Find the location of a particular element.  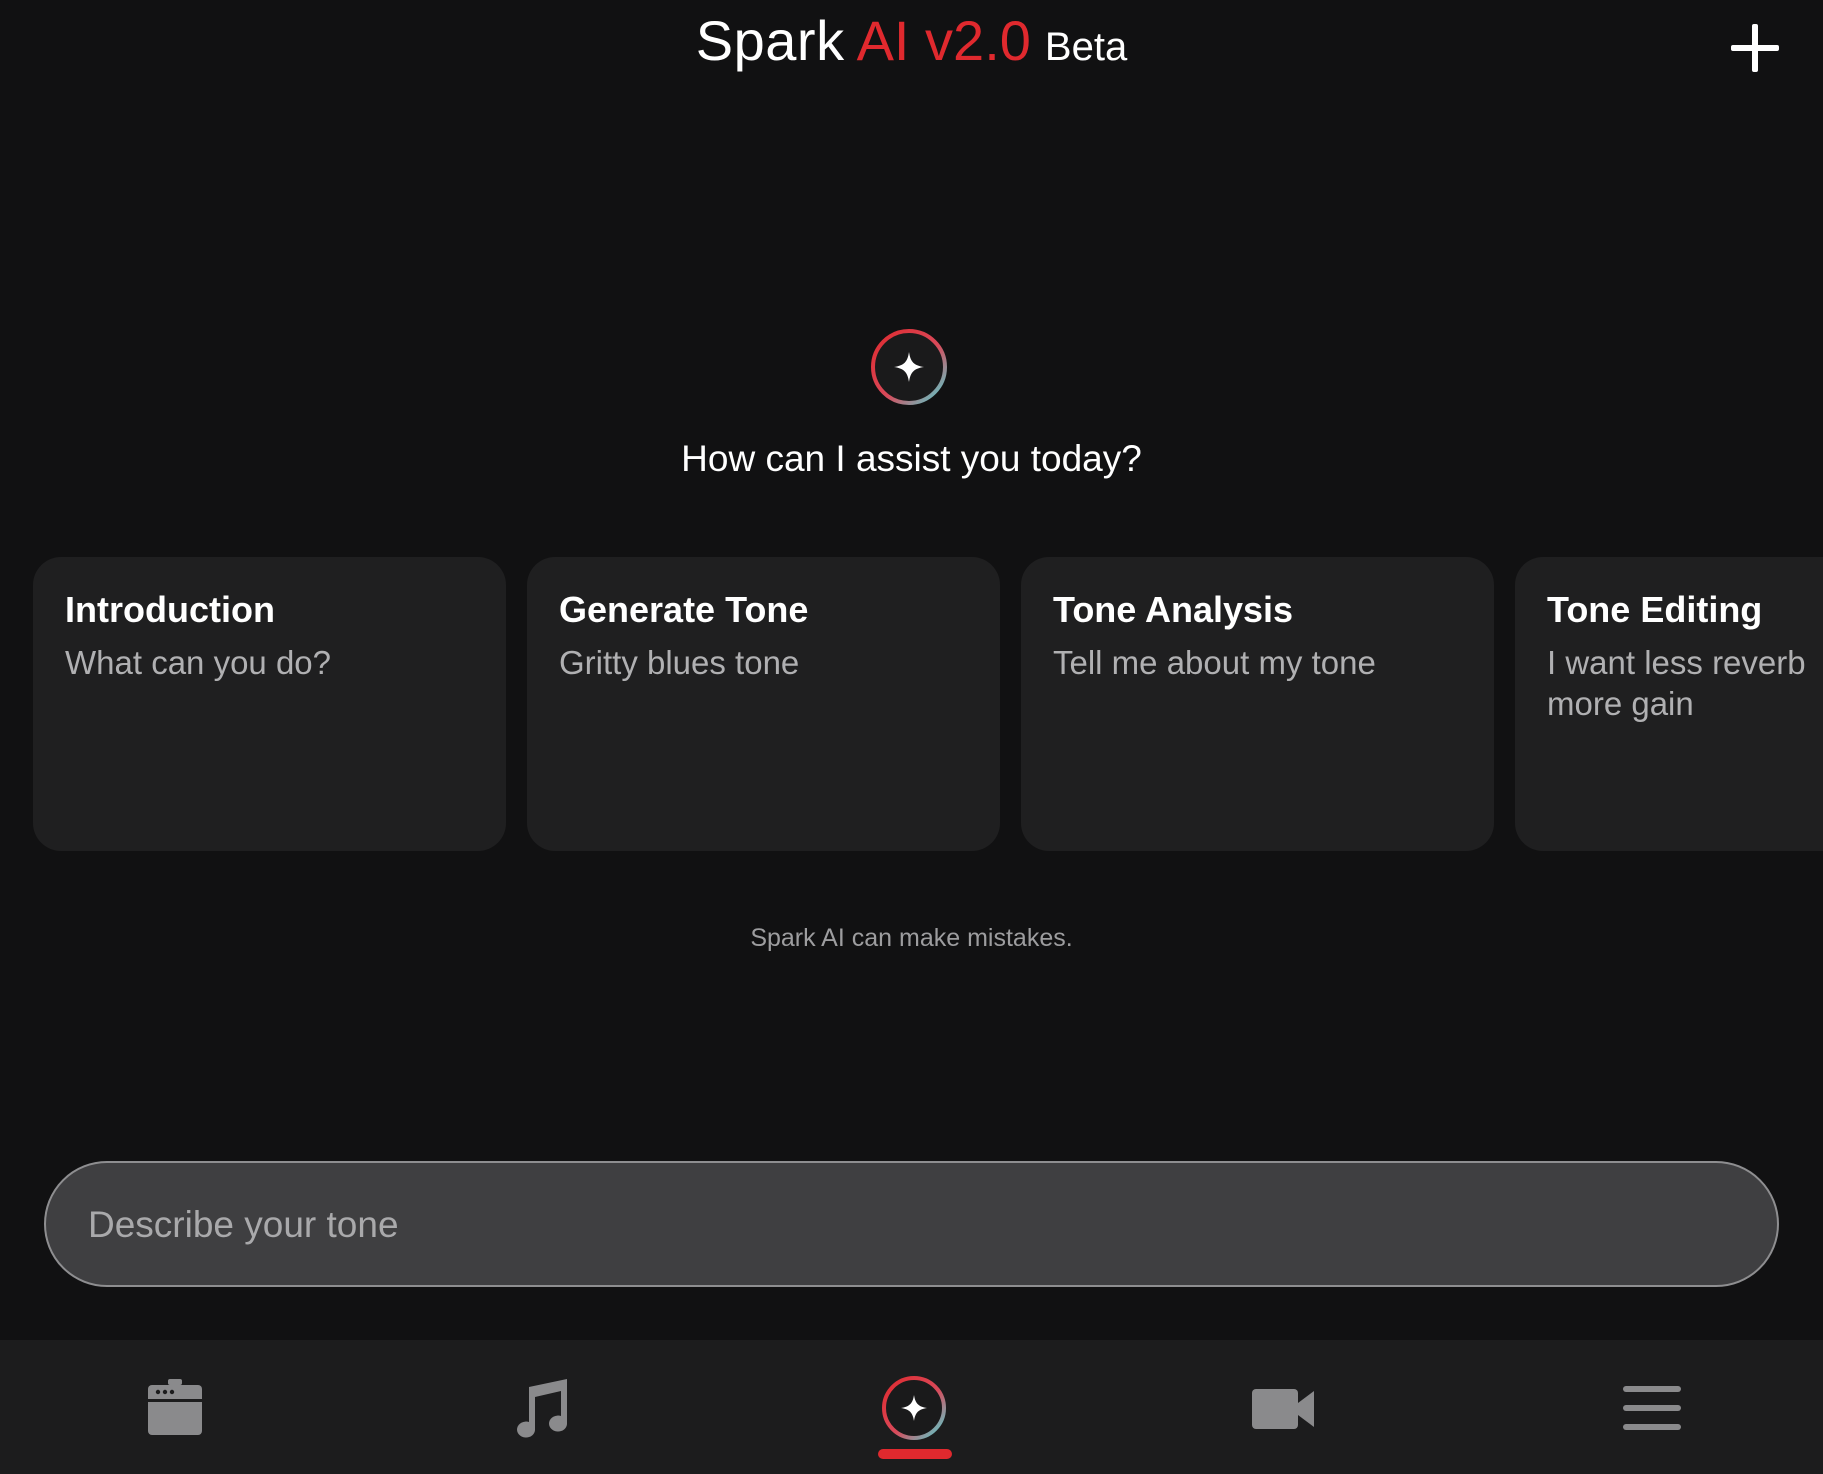

title-beta-badge: Beta is located at coordinates (1086, 47).